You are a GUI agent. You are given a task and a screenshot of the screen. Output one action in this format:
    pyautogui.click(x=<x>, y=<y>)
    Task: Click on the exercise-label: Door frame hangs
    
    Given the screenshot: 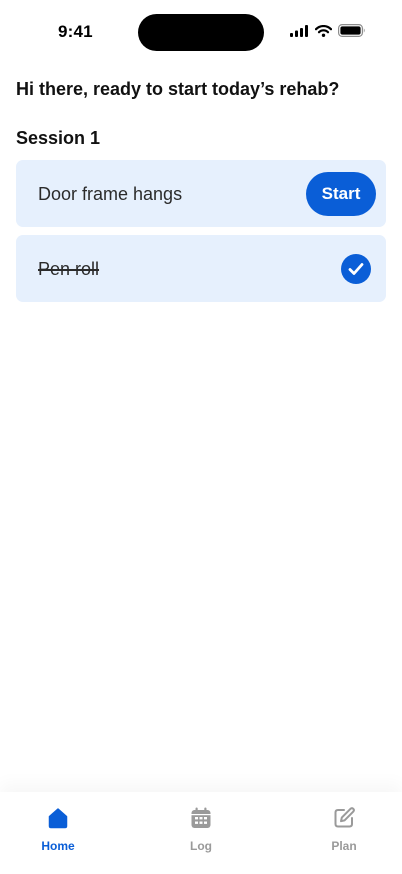 What is the action you would take?
    pyautogui.click(x=110, y=194)
    